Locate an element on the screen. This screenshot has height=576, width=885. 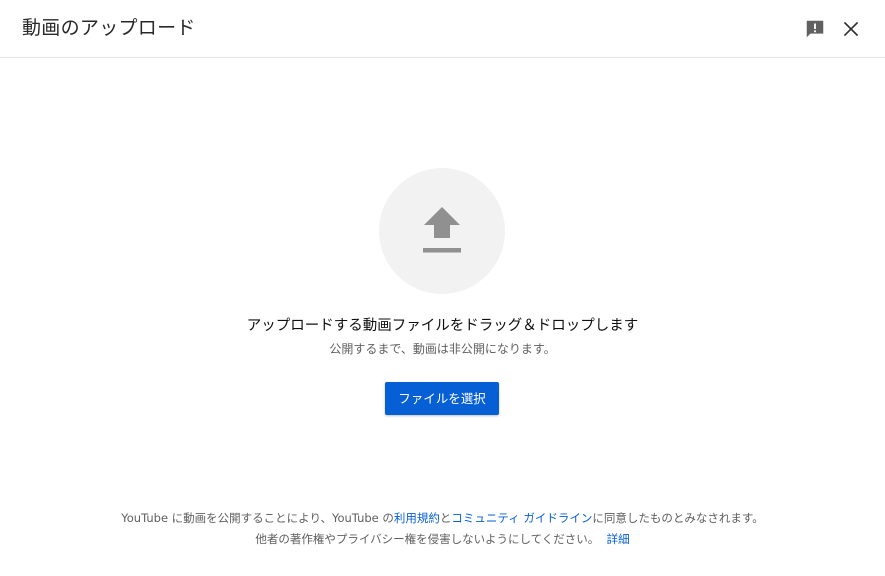
select-file-button: ファイルを選択 is located at coordinates (442, 398).